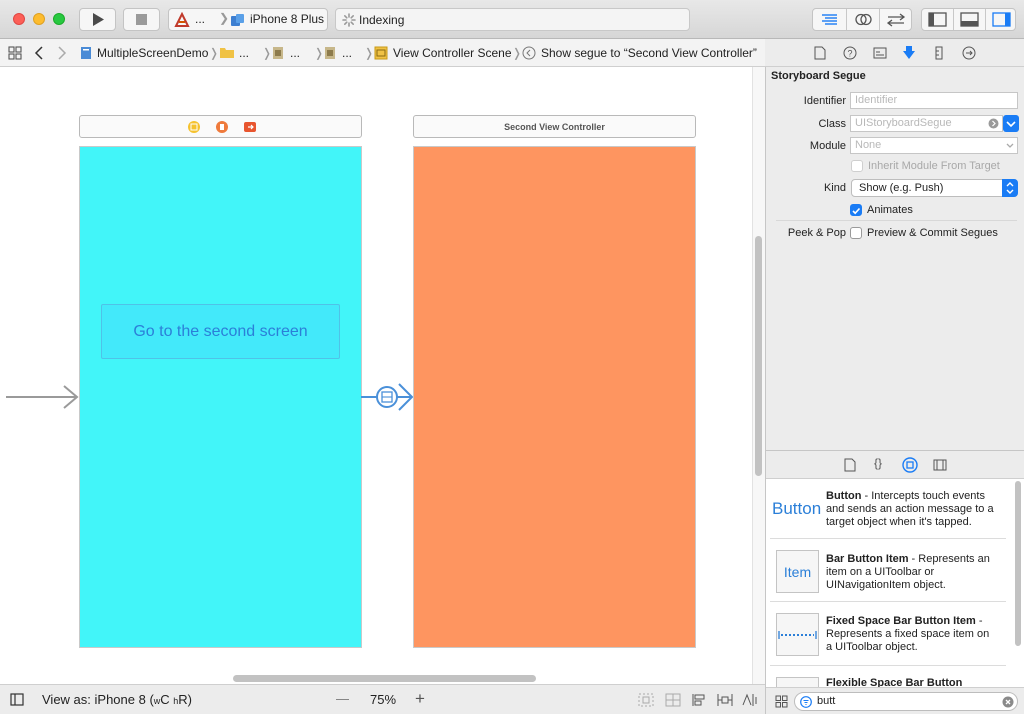 This screenshot has width=1024, height=714. I want to click on kind-popup: Show (e.g. Push), so click(934, 188).